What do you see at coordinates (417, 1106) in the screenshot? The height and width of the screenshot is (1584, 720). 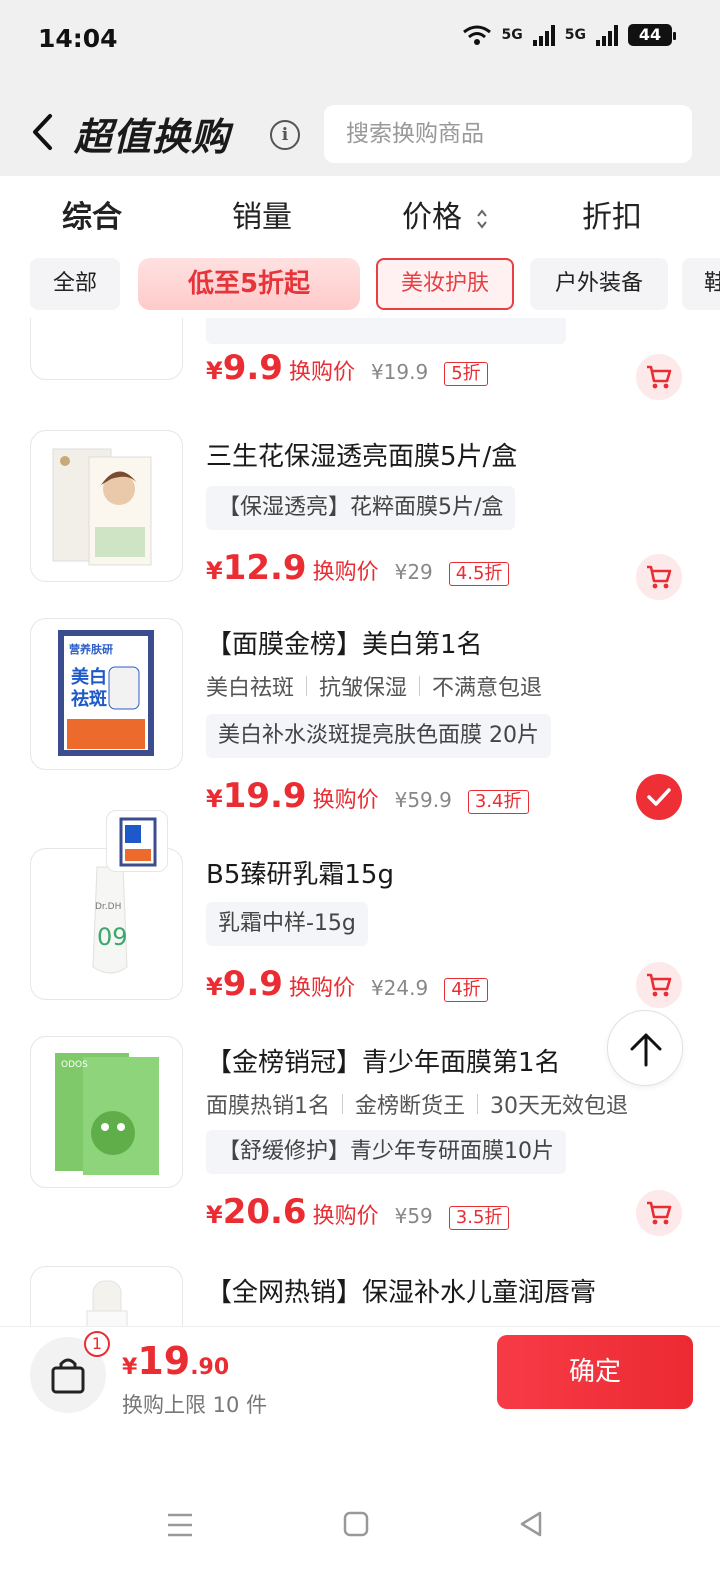 I see `product-tags: 面膜热销1名 金榜断货王 30天无效包退` at bounding box center [417, 1106].